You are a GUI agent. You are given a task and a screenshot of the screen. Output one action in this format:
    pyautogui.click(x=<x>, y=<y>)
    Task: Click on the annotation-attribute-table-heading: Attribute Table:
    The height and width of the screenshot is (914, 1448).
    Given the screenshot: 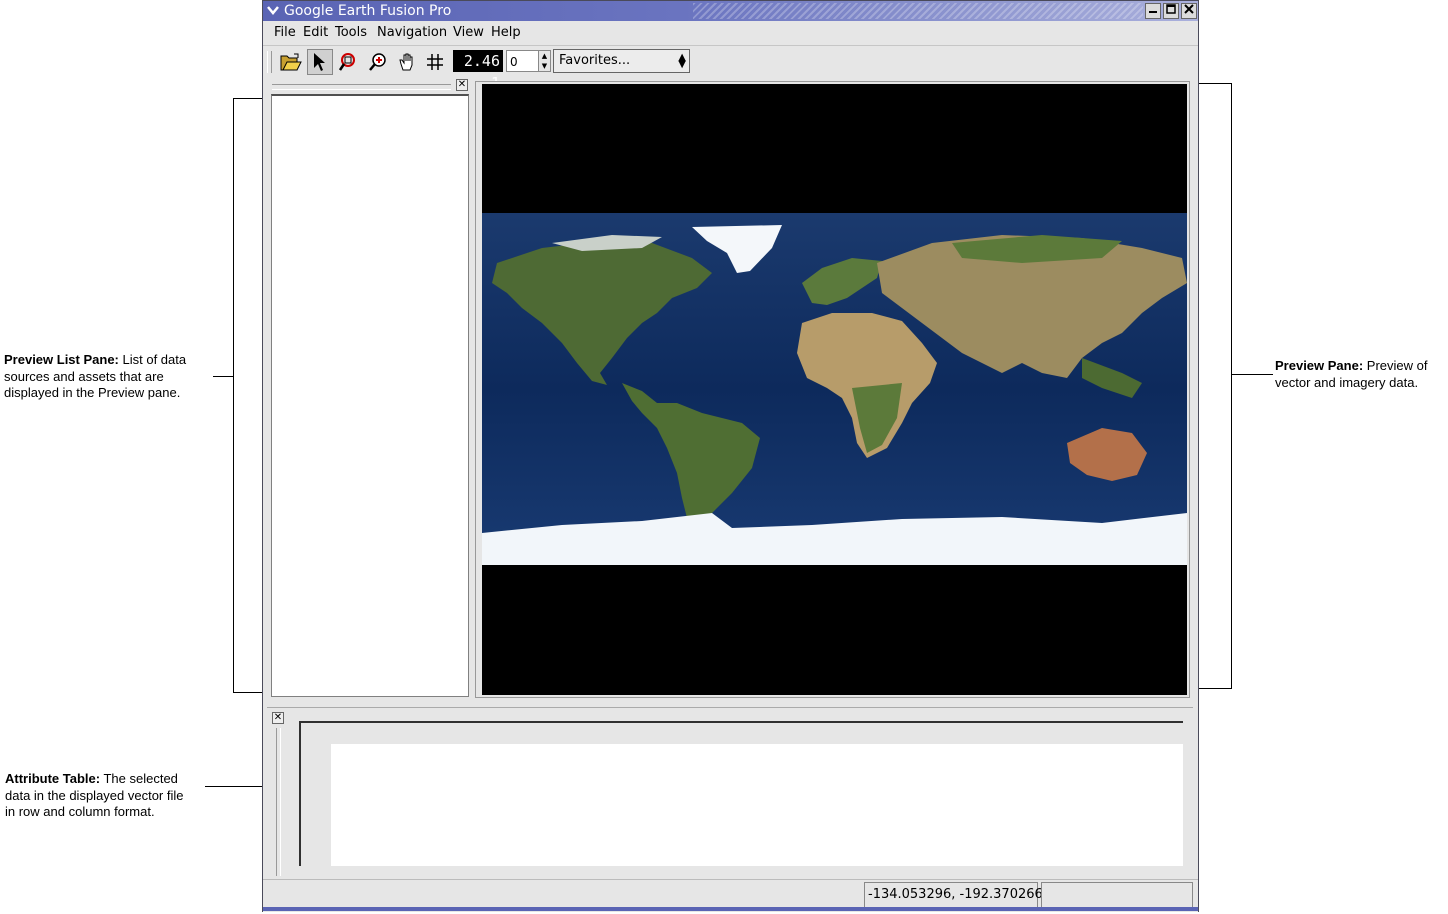 What is the action you would take?
    pyautogui.click(x=53, y=778)
    